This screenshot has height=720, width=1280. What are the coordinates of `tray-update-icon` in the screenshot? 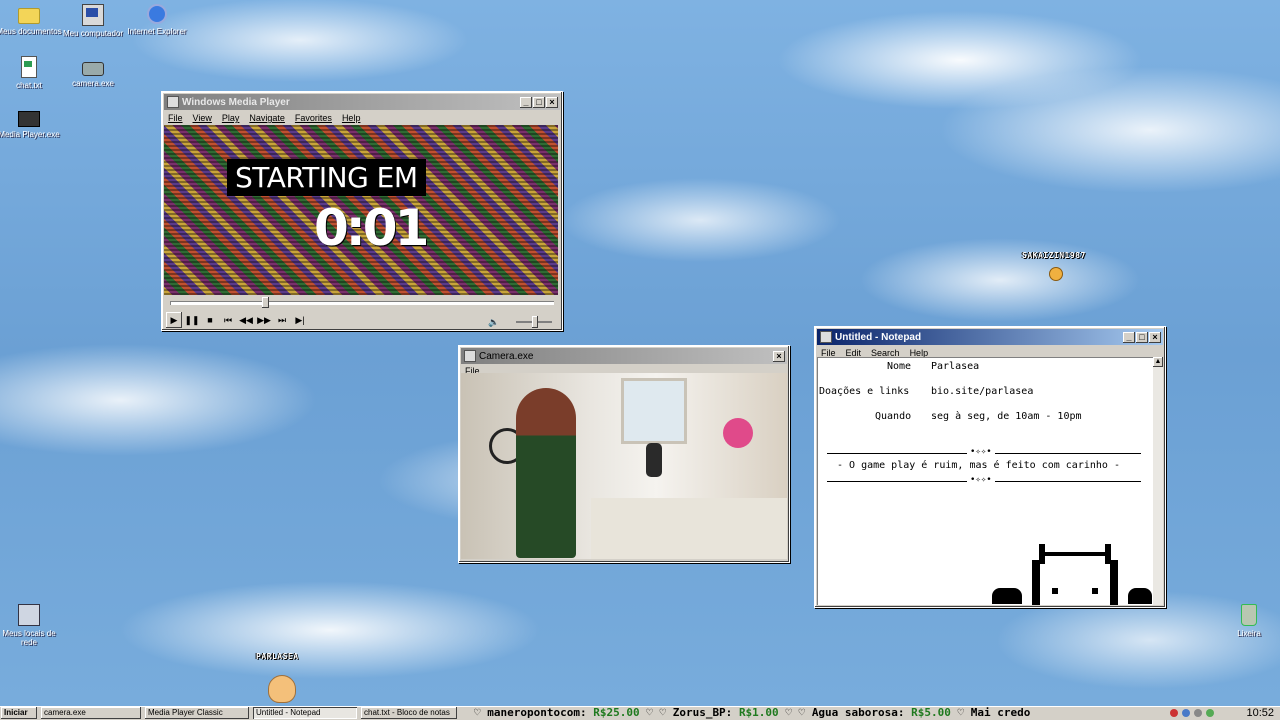 It's located at (1210, 713).